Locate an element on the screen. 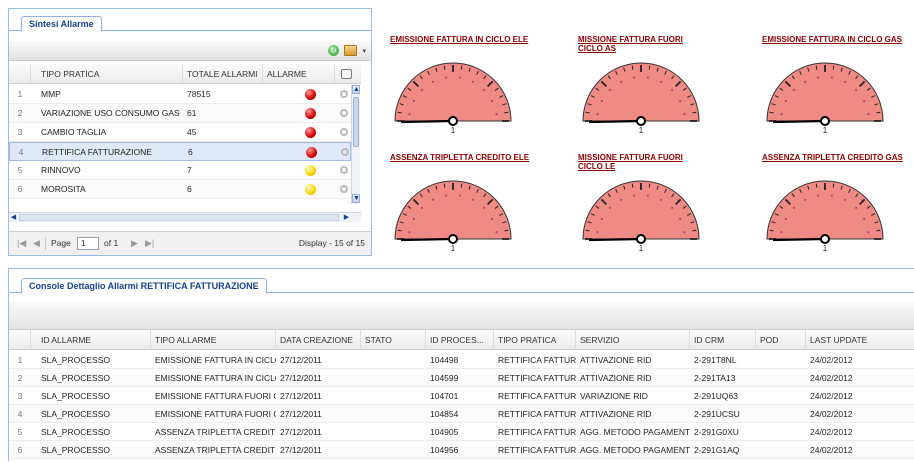 The width and height of the screenshot is (914, 462). servizio-cell: ATTIVAZIONE RID is located at coordinates (616, 378).